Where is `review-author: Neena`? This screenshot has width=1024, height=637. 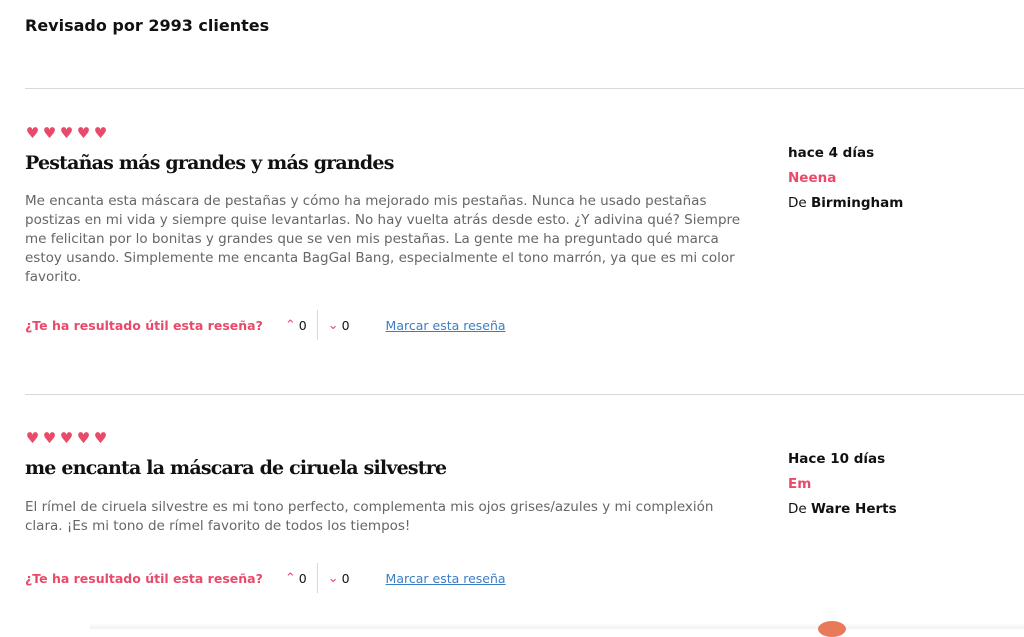 review-author: Neena is located at coordinates (812, 178).